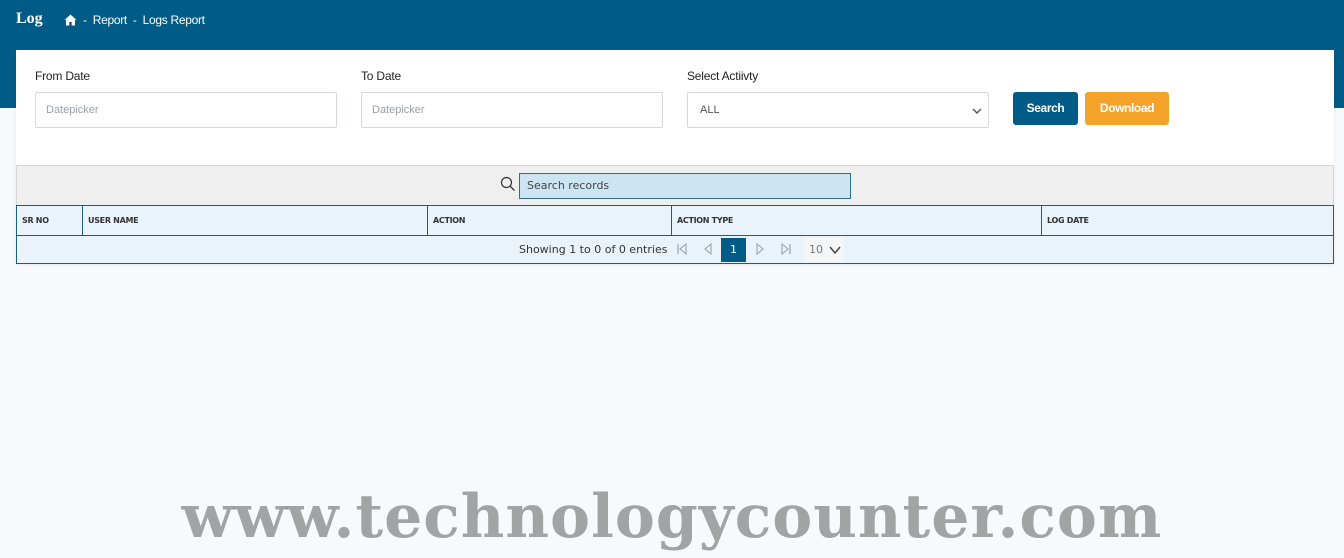 Image resolution: width=1344 pixels, height=558 pixels. What do you see at coordinates (50, 220) in the screenshot?
I see `column-header-sr-no: SR NO` at bounding box center [50, 220].